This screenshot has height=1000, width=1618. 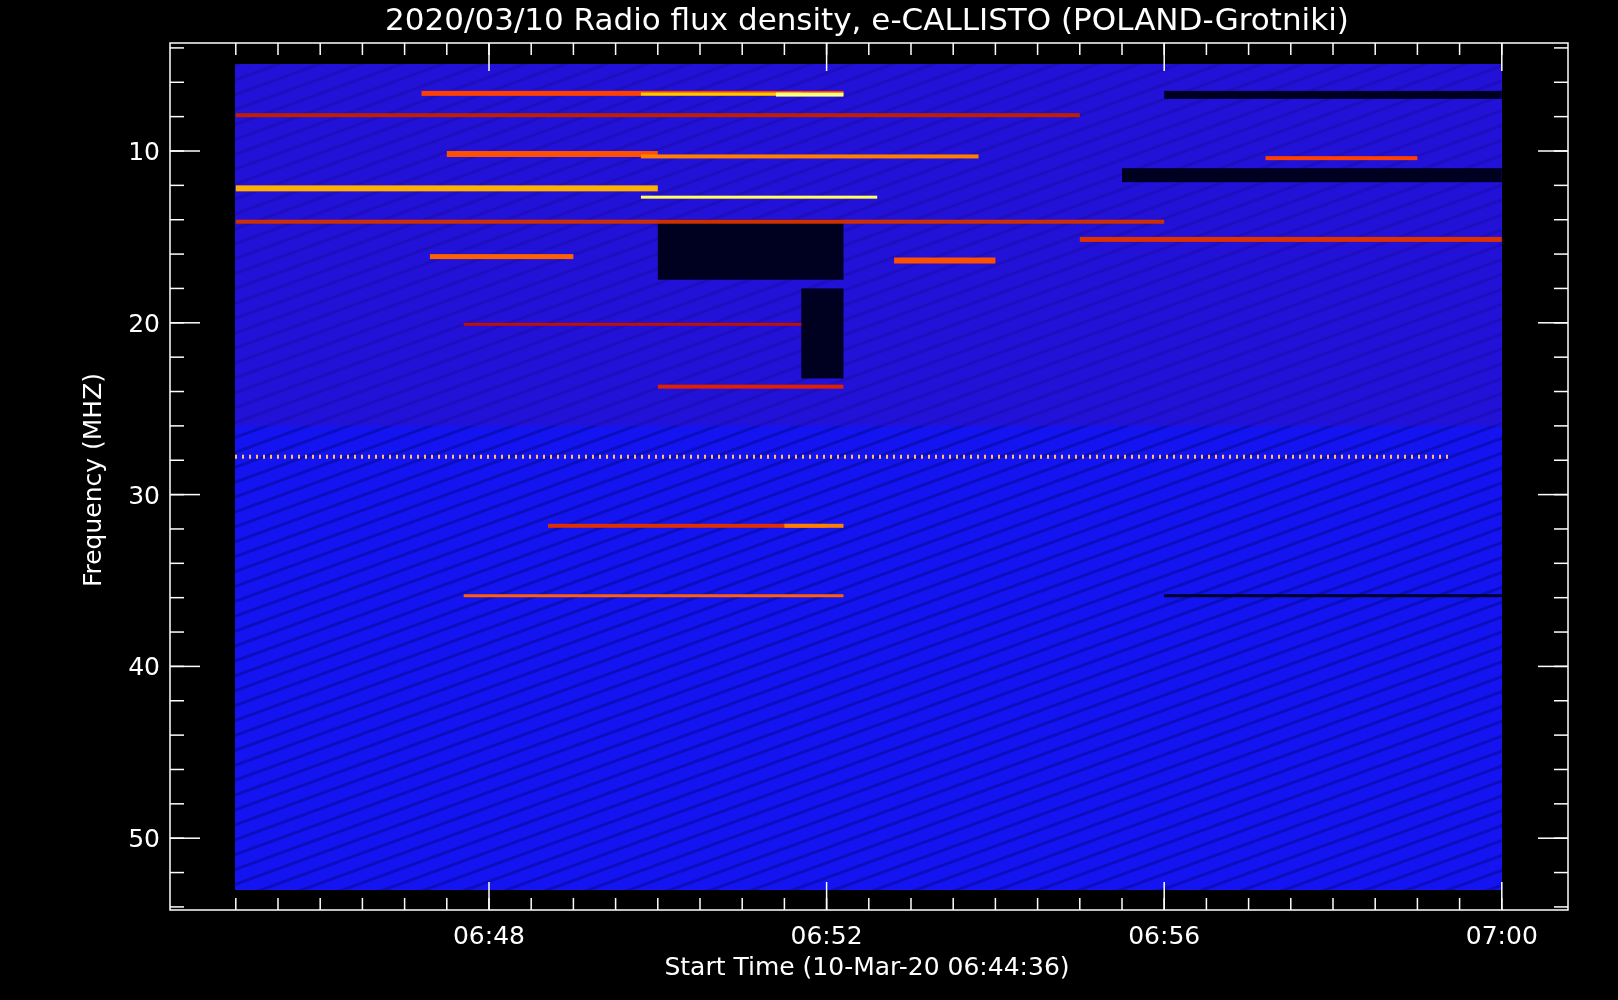 What do you see at coordinates (1164, 935) in the screenshot?
I see `x-tick-label: 06:56` at bounding box center [1164, 935].